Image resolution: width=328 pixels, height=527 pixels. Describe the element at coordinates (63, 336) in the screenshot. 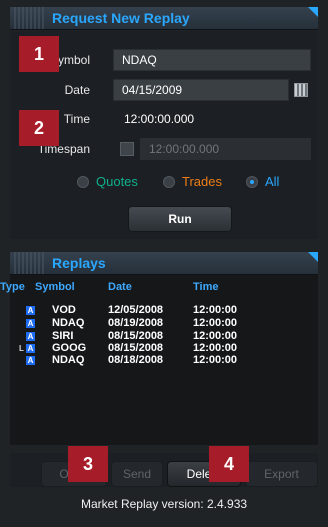

I see `replay-symbol: SIRI` at that location.